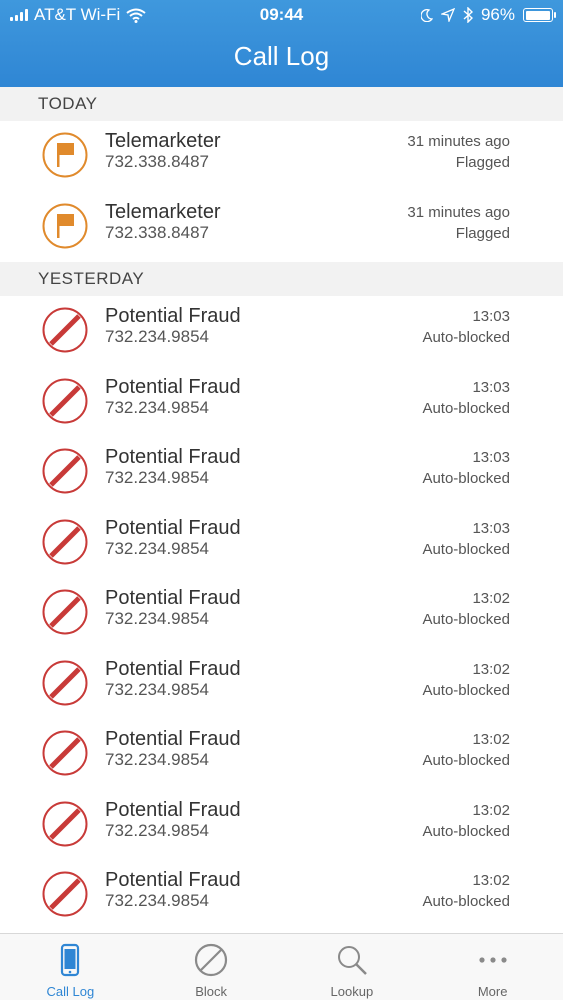  Describe the element at coordinates (539, 15) in the screenshot. I see `battery-icon` at that location.